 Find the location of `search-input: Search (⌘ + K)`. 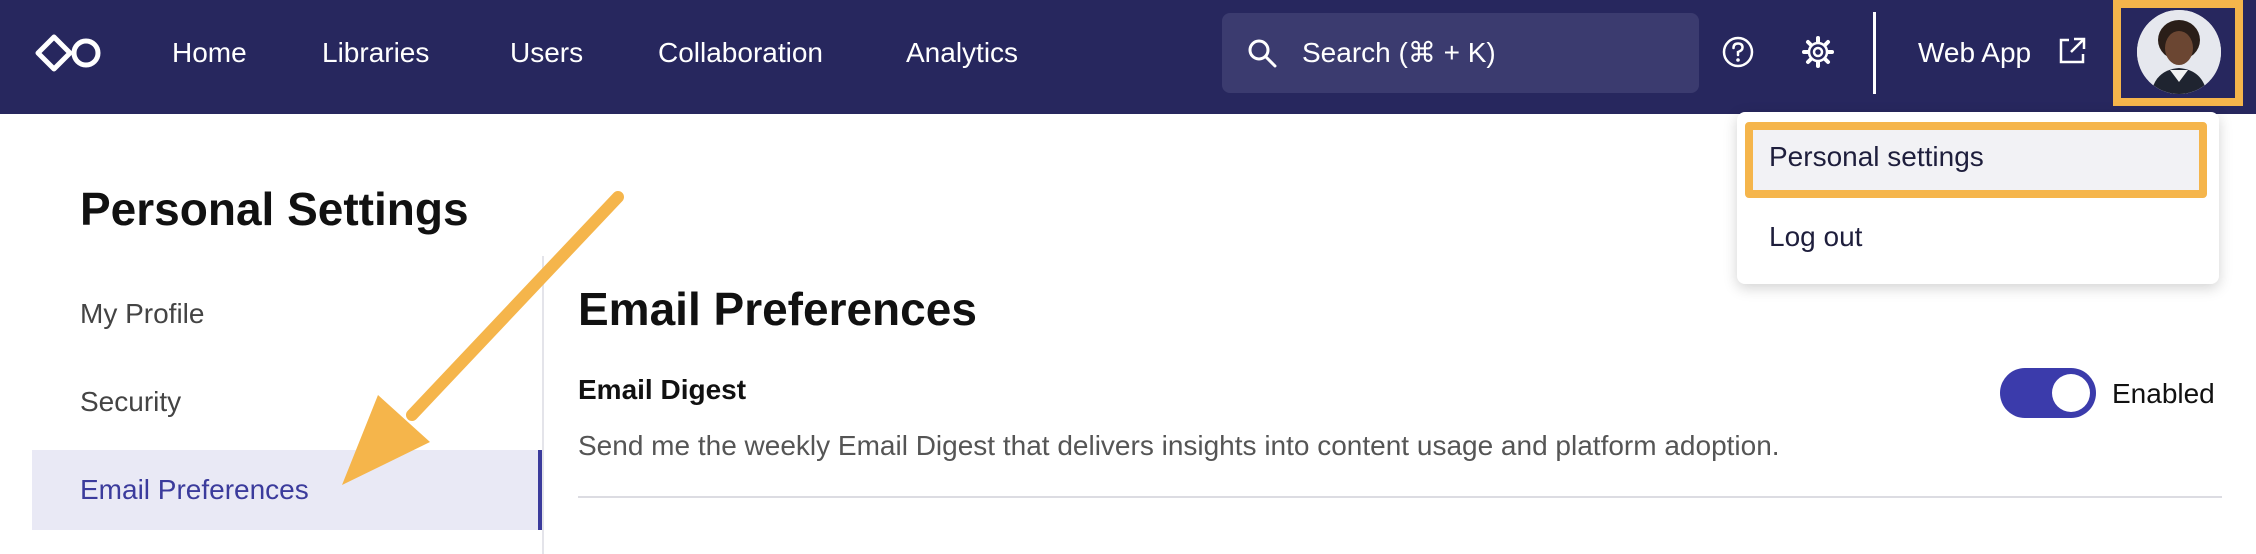

search-input: Search (⌘ + K) is located at coordinates (1460, 53).